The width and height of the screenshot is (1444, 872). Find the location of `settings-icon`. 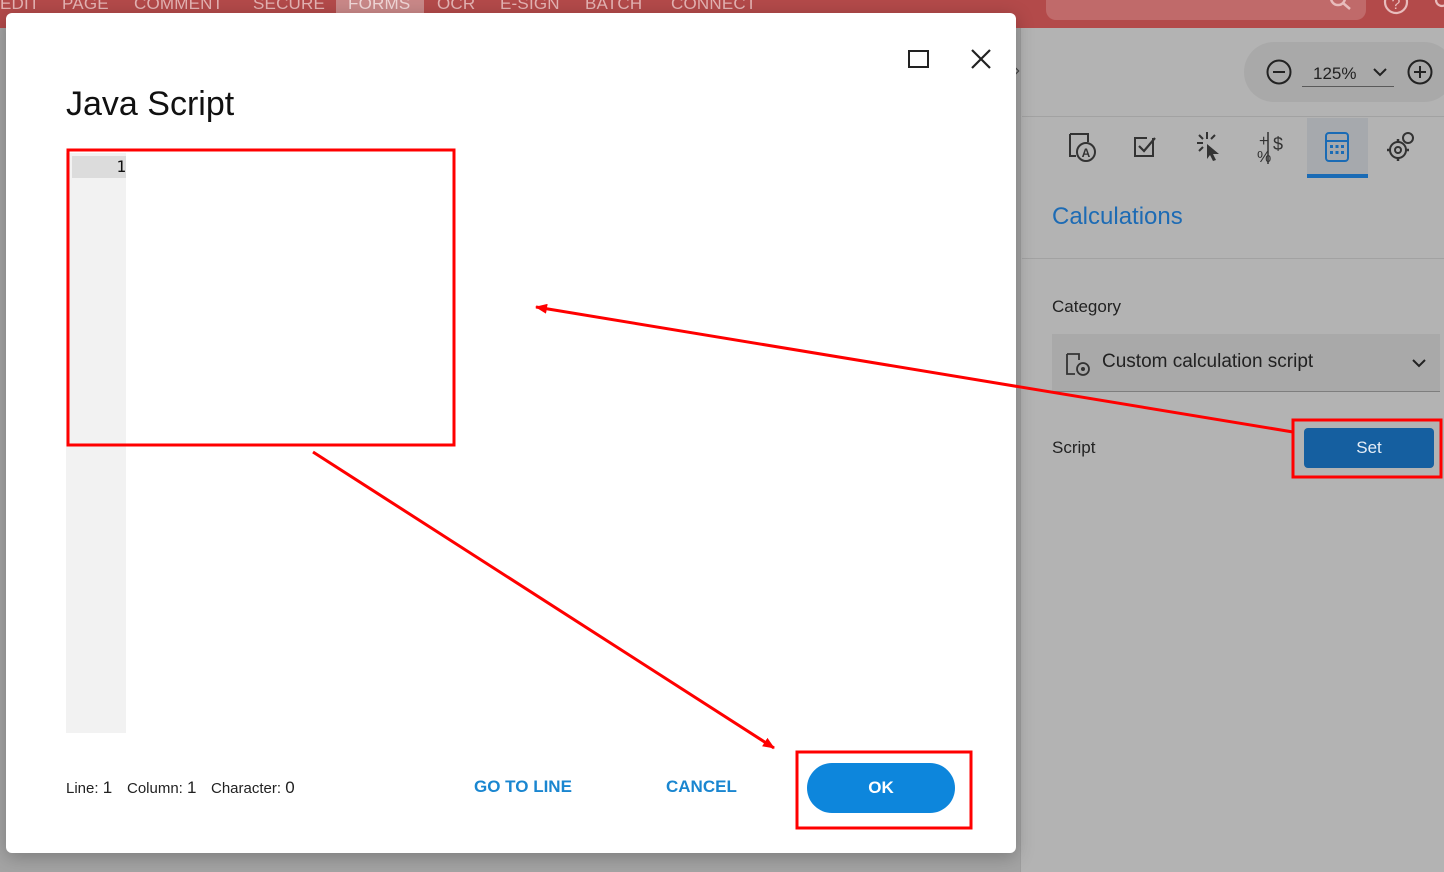

settings-icon is located at coordinates (1400, 148).